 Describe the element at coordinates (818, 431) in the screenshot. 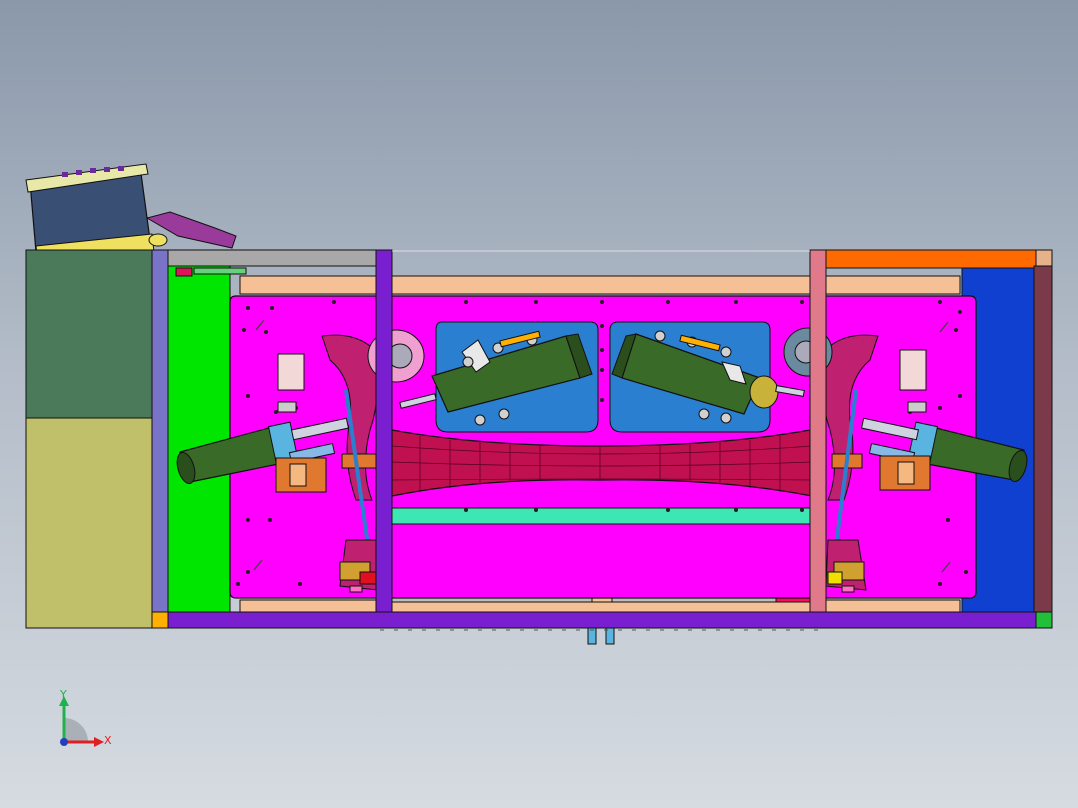

I see `right-vertical-post` at that location.